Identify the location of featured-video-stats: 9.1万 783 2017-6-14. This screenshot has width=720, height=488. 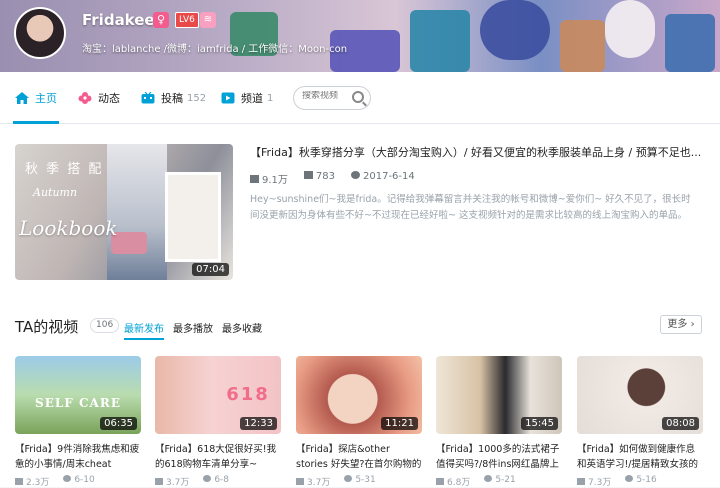
(332, 178).